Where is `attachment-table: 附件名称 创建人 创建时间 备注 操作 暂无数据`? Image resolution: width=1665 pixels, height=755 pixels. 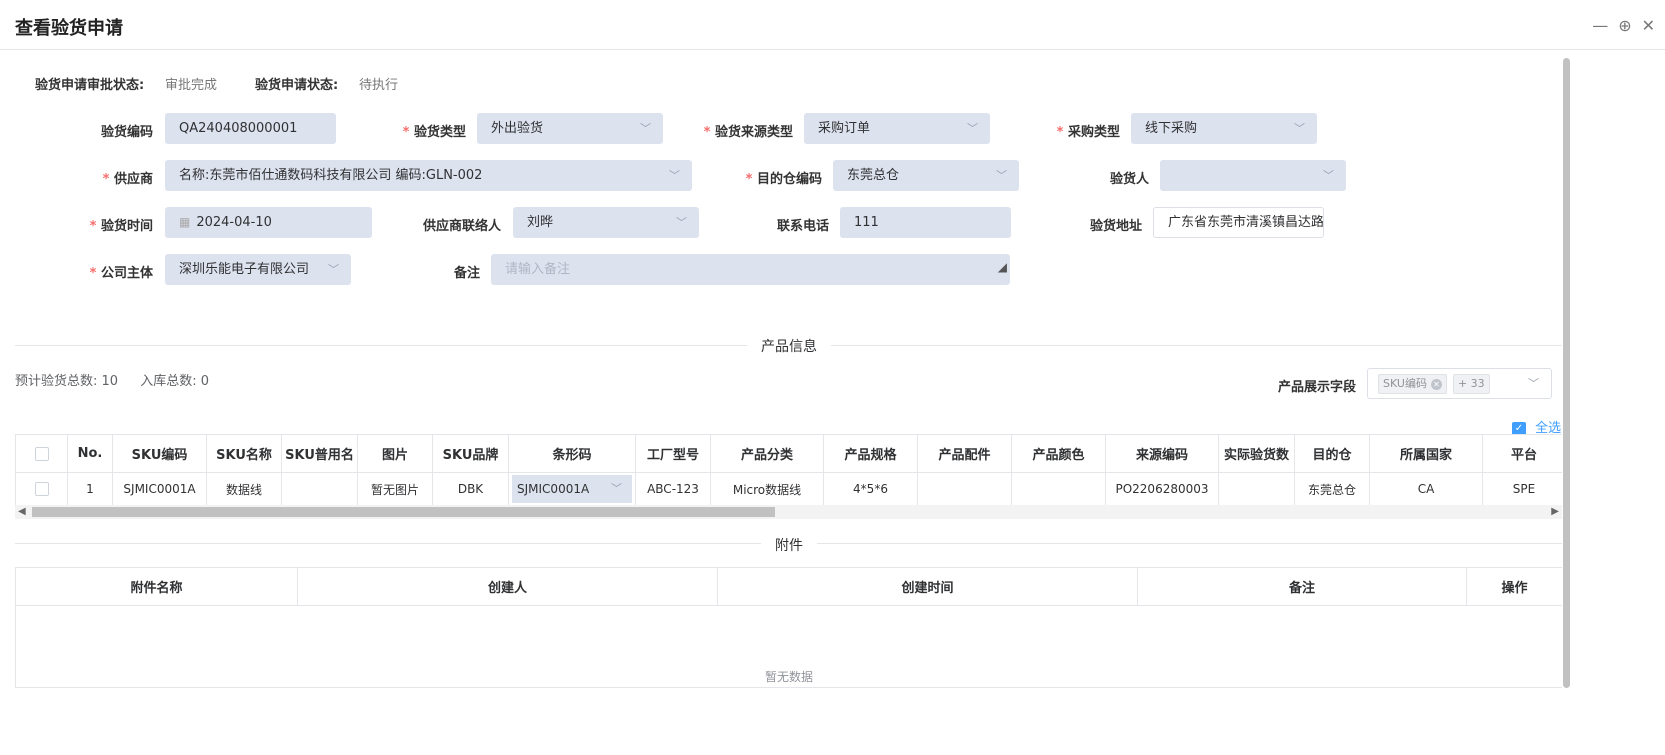
attachment-table: 附件名称 创建人 创建时间 备注 操作 暂无数据 is located at coordinates (788, 627).